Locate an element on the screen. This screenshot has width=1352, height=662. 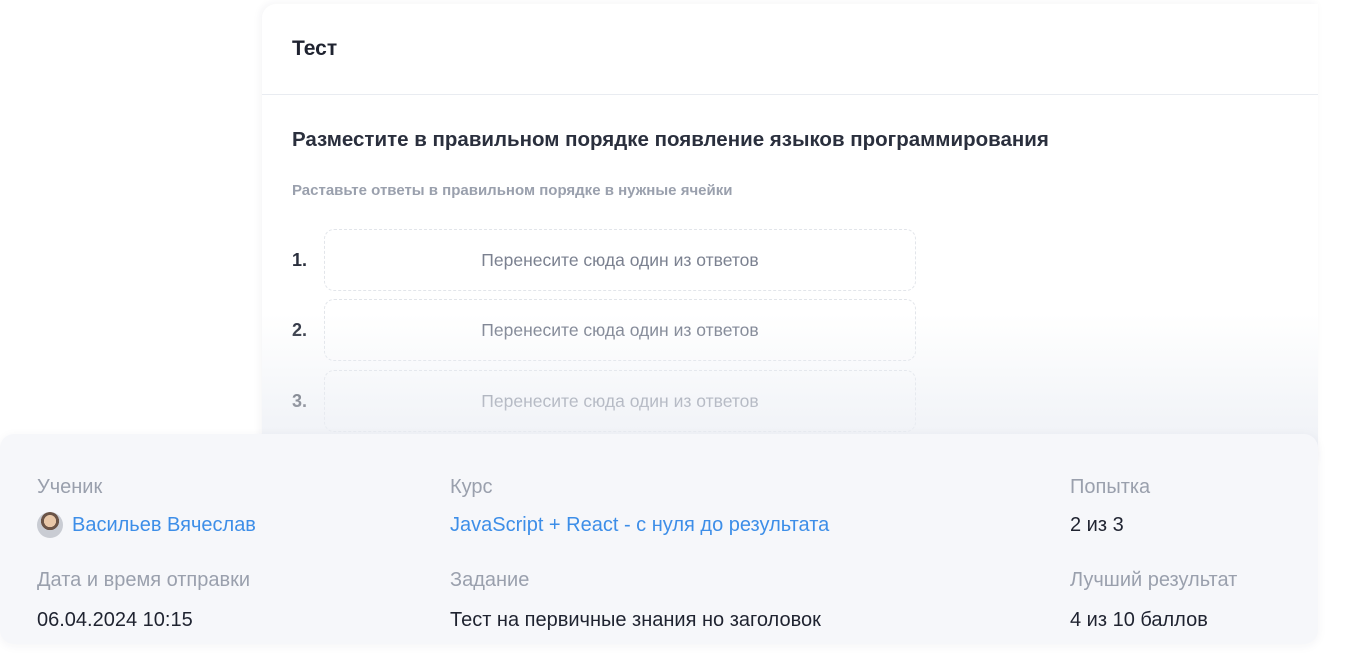
attempt-label: Попытка is located at coordinates (1110, 487).